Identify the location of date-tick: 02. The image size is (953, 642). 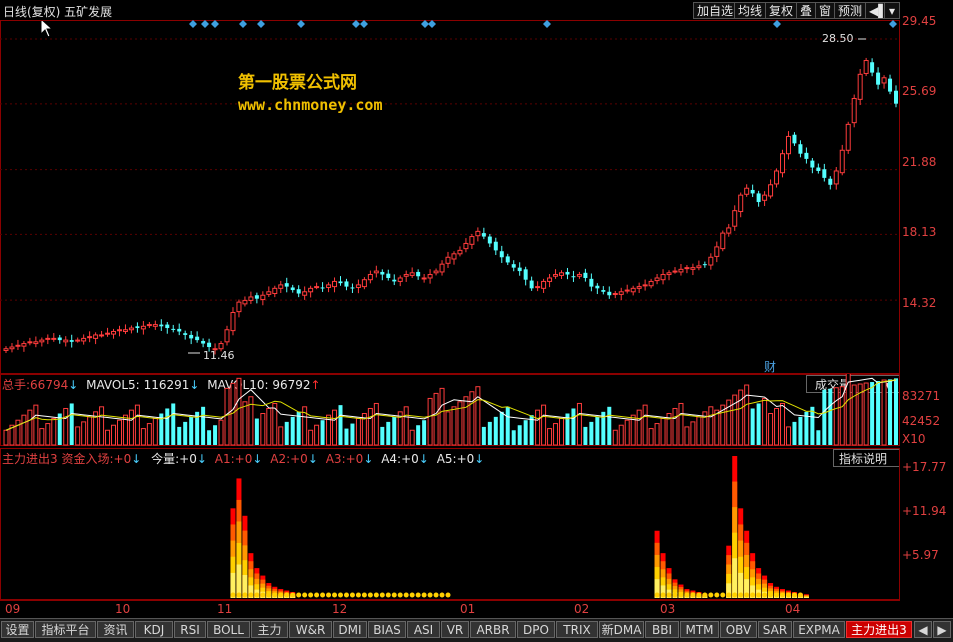
(582, 609).